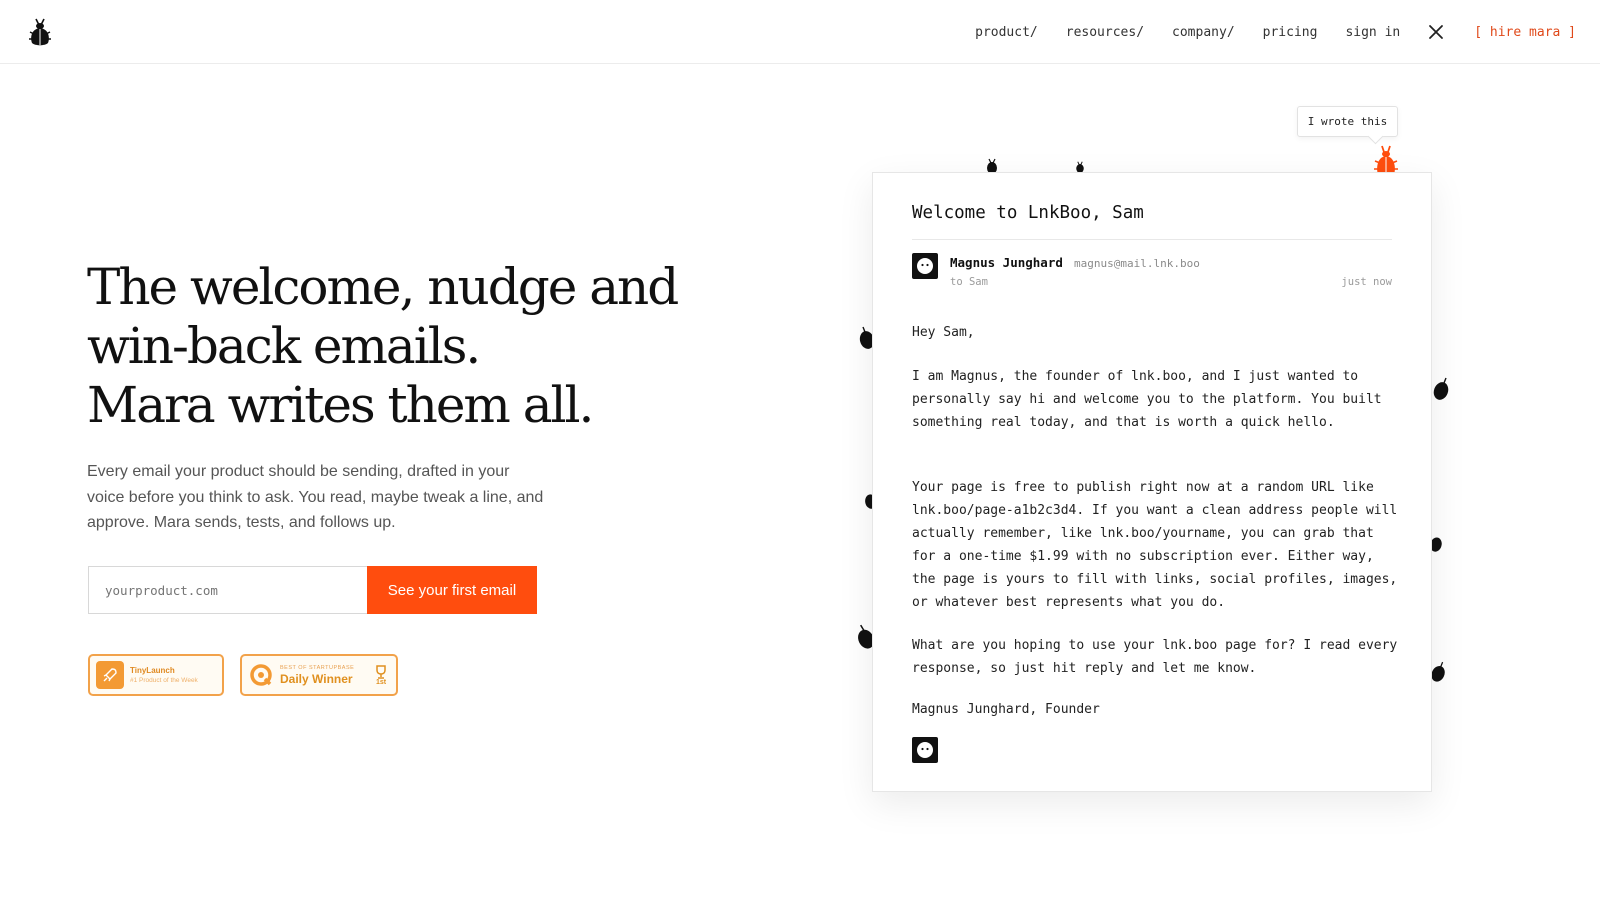 The image size is (1600, 900). Describe the element at coordinates (1347, 121) in the screenshot. I see `i-wrote-this-tooltip: I wrote this` at that location.